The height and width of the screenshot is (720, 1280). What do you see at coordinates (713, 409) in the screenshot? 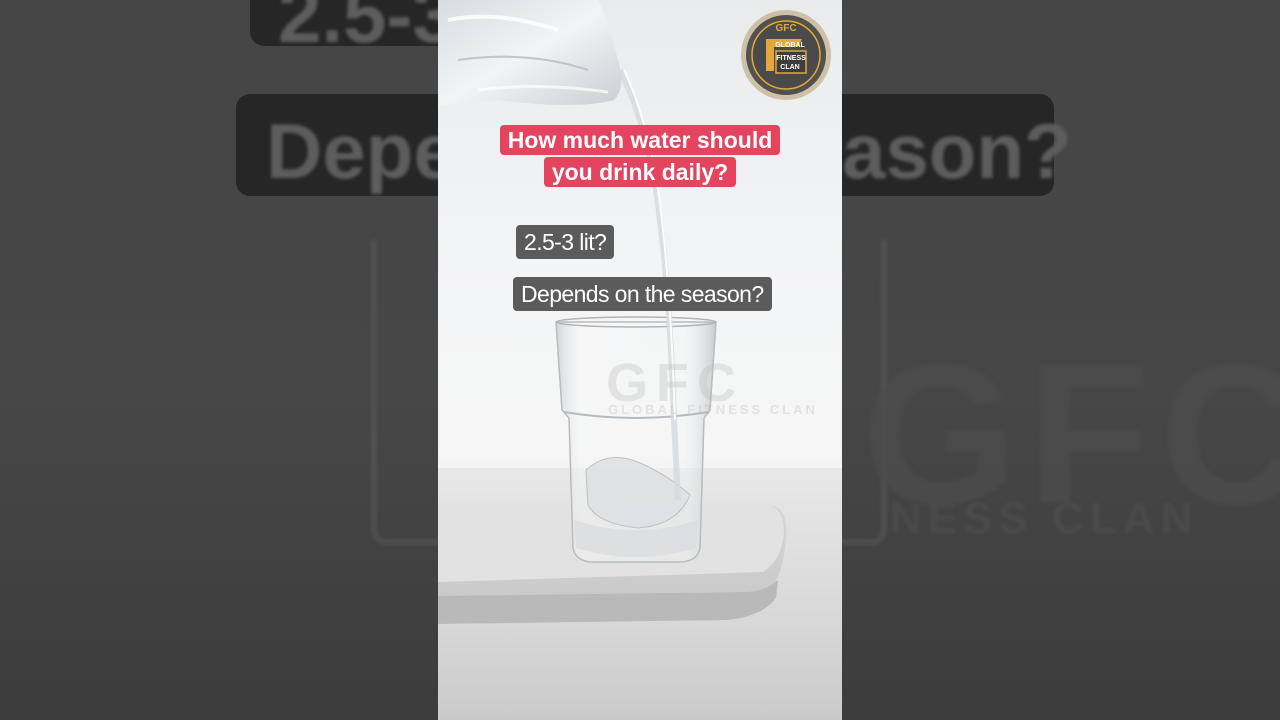
I see `gfc-watermark-subtext: GLOBAL FITNESS CLAN` at bounding box center [713, 409].